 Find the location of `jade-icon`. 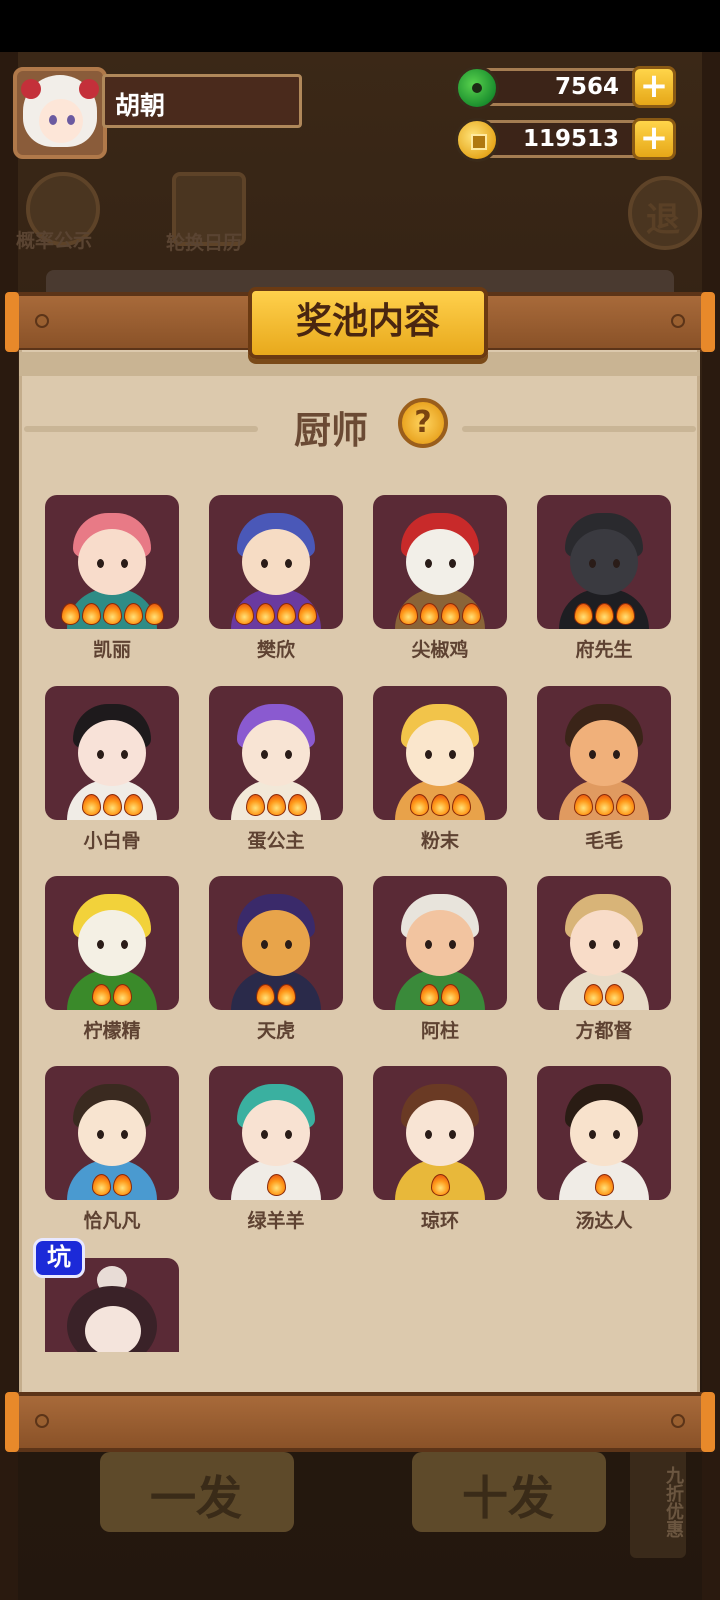

jade-icon is located at coordinates (477, 88).